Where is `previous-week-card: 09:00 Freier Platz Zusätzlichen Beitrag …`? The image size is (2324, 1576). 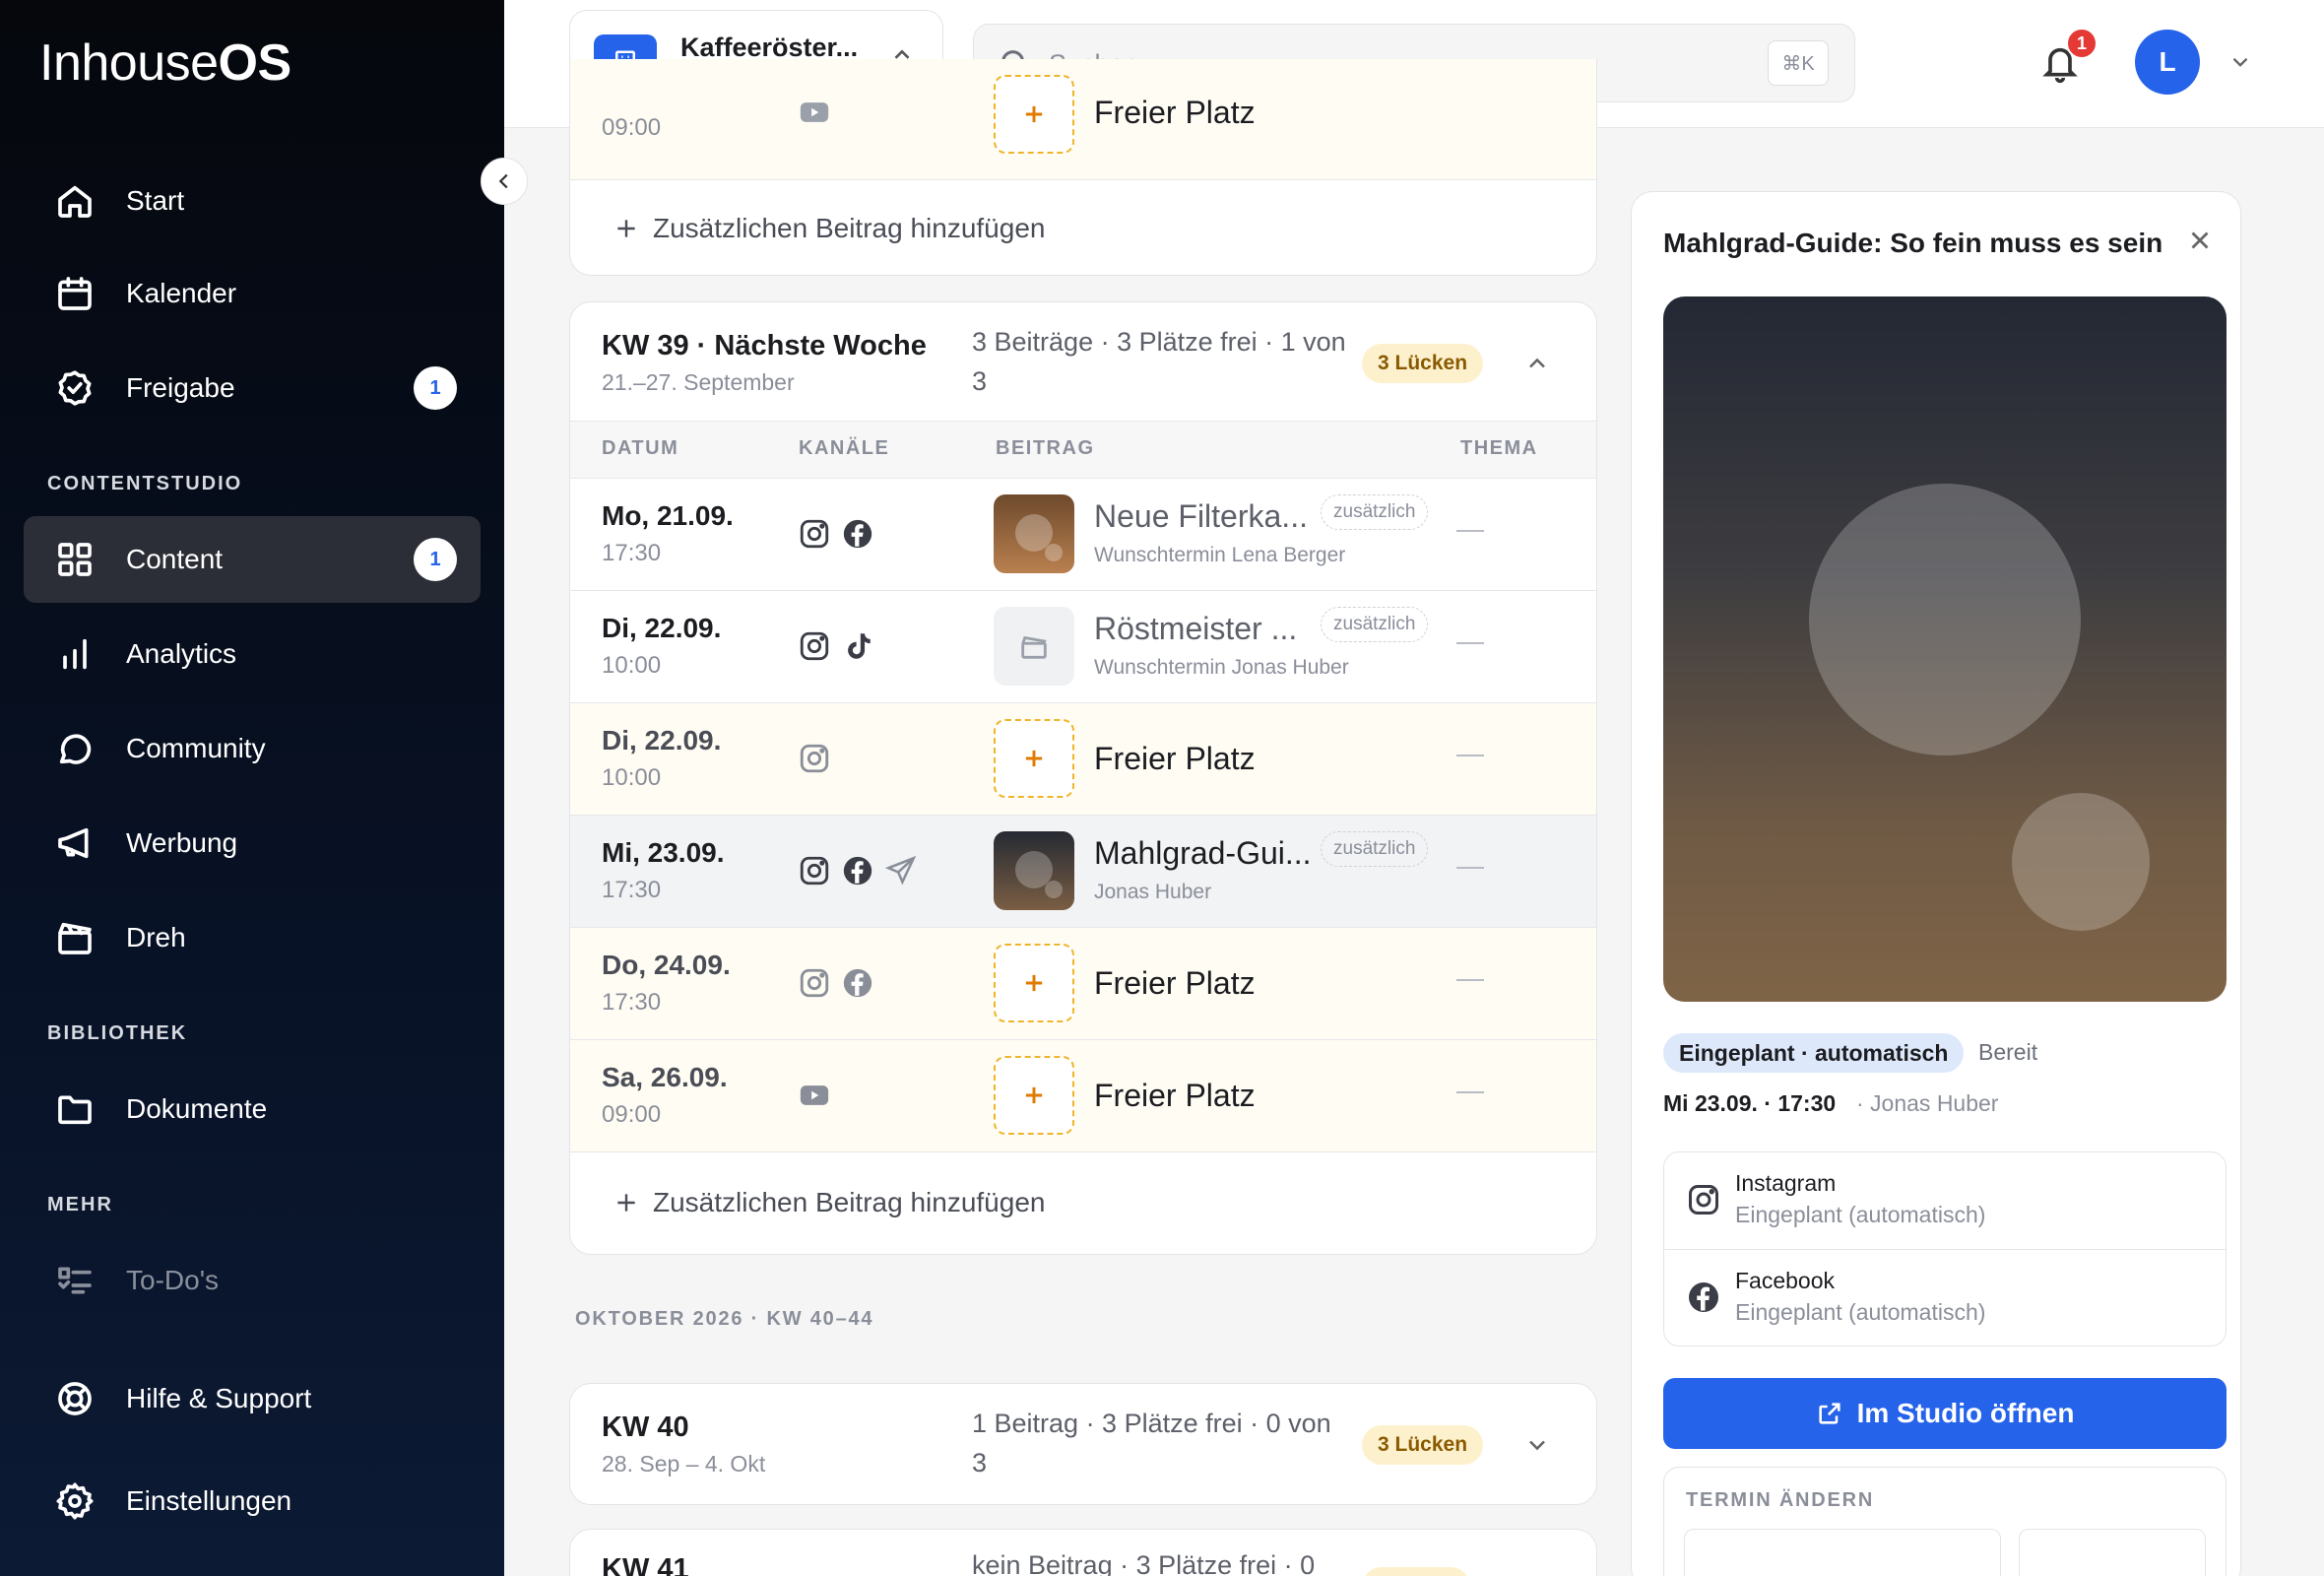 previous-week-card: 09:00 Freier Platz Zusätzlichen Beitrag … is located at coordinates (1083, 167).